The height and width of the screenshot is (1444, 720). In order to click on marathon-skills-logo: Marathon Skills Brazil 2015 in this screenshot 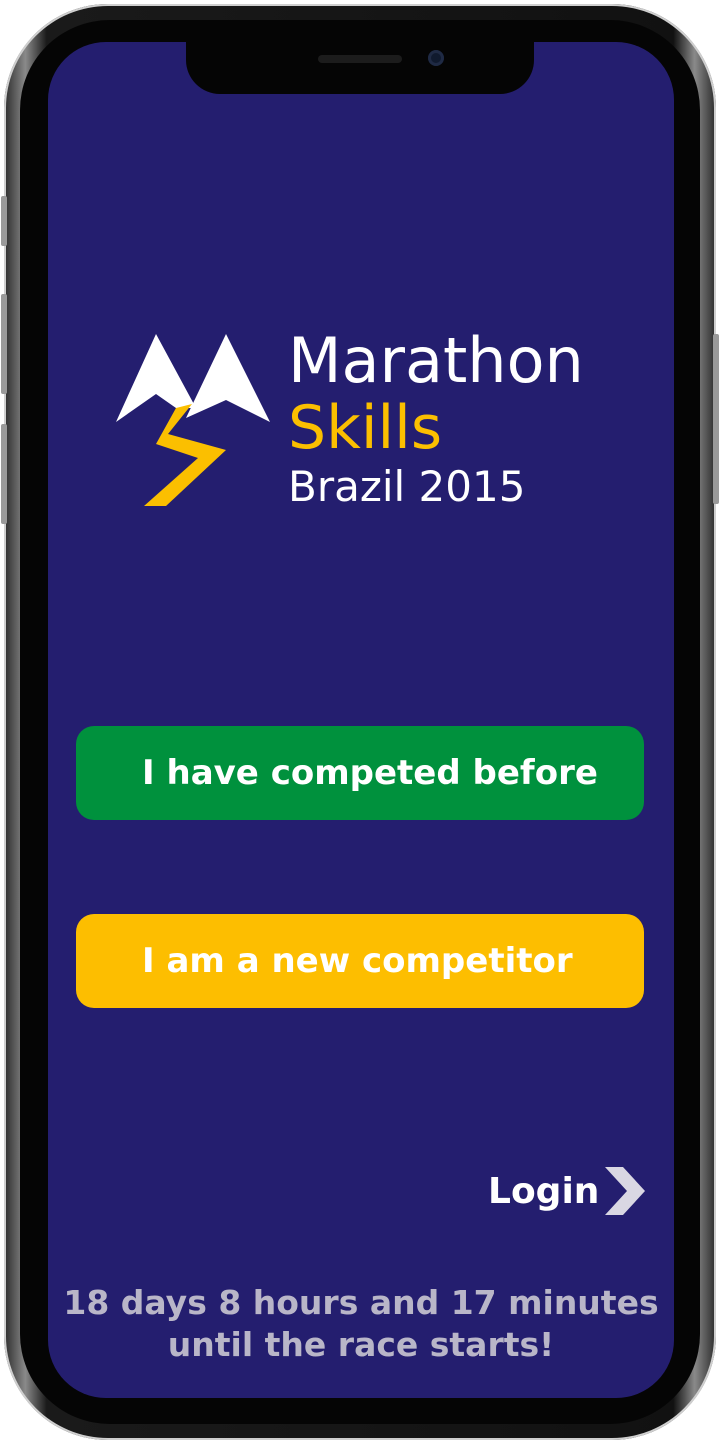, I will do `click(356, 420)`.